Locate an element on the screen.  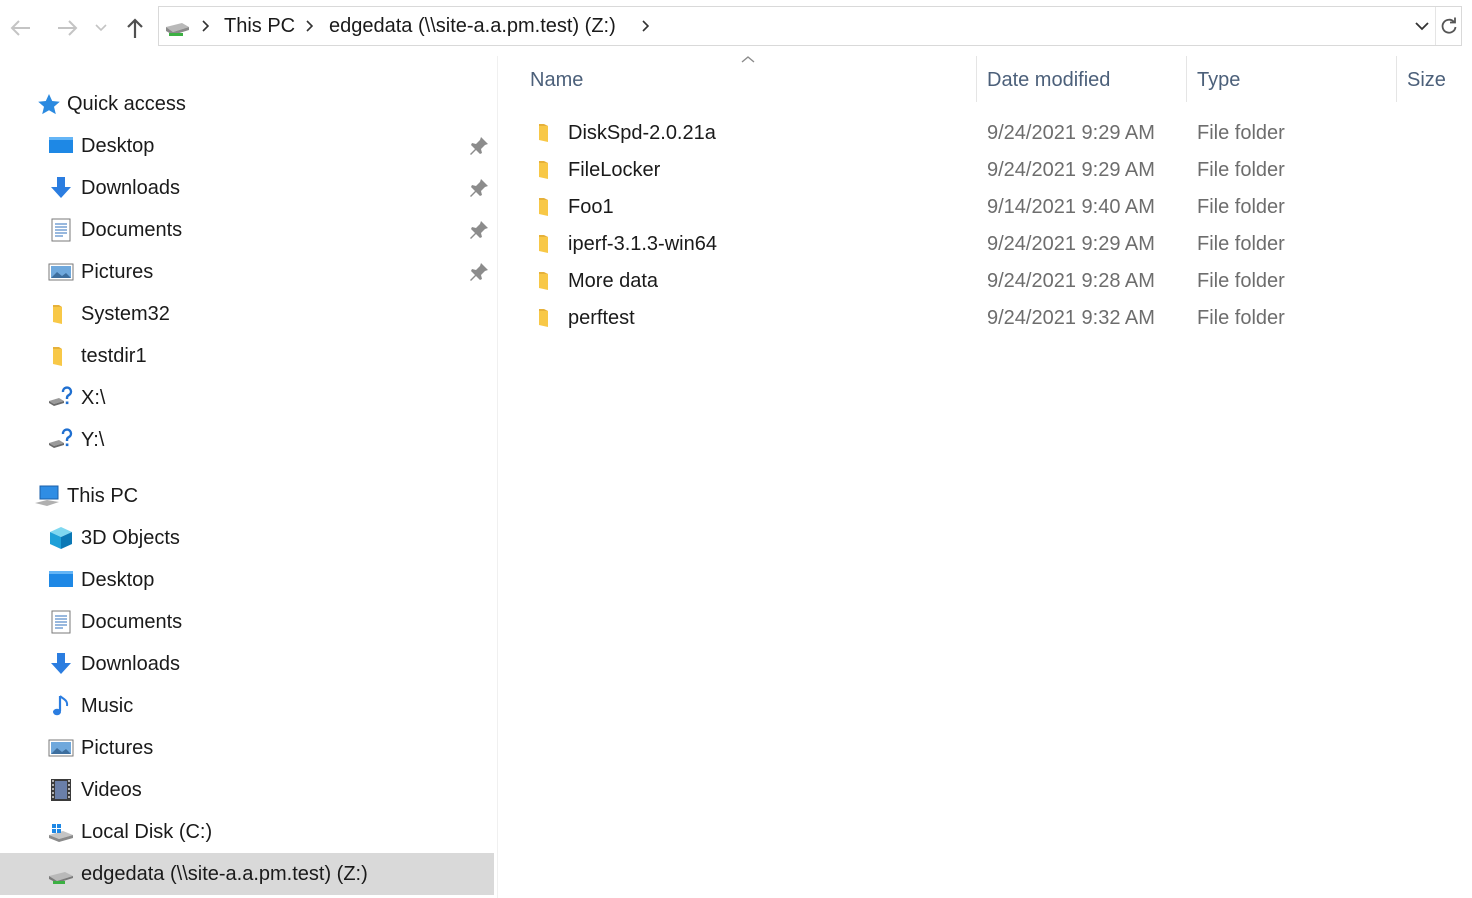
arrow-right-icon is located at coordinates (68, 28).